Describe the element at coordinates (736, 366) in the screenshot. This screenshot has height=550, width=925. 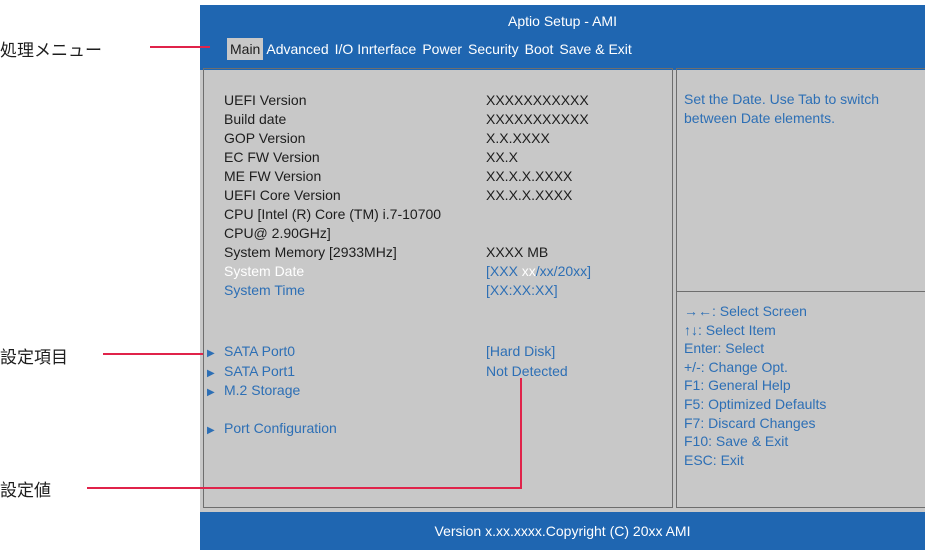
I see `key-change-opt: +/-: Change Opt.` at that location.